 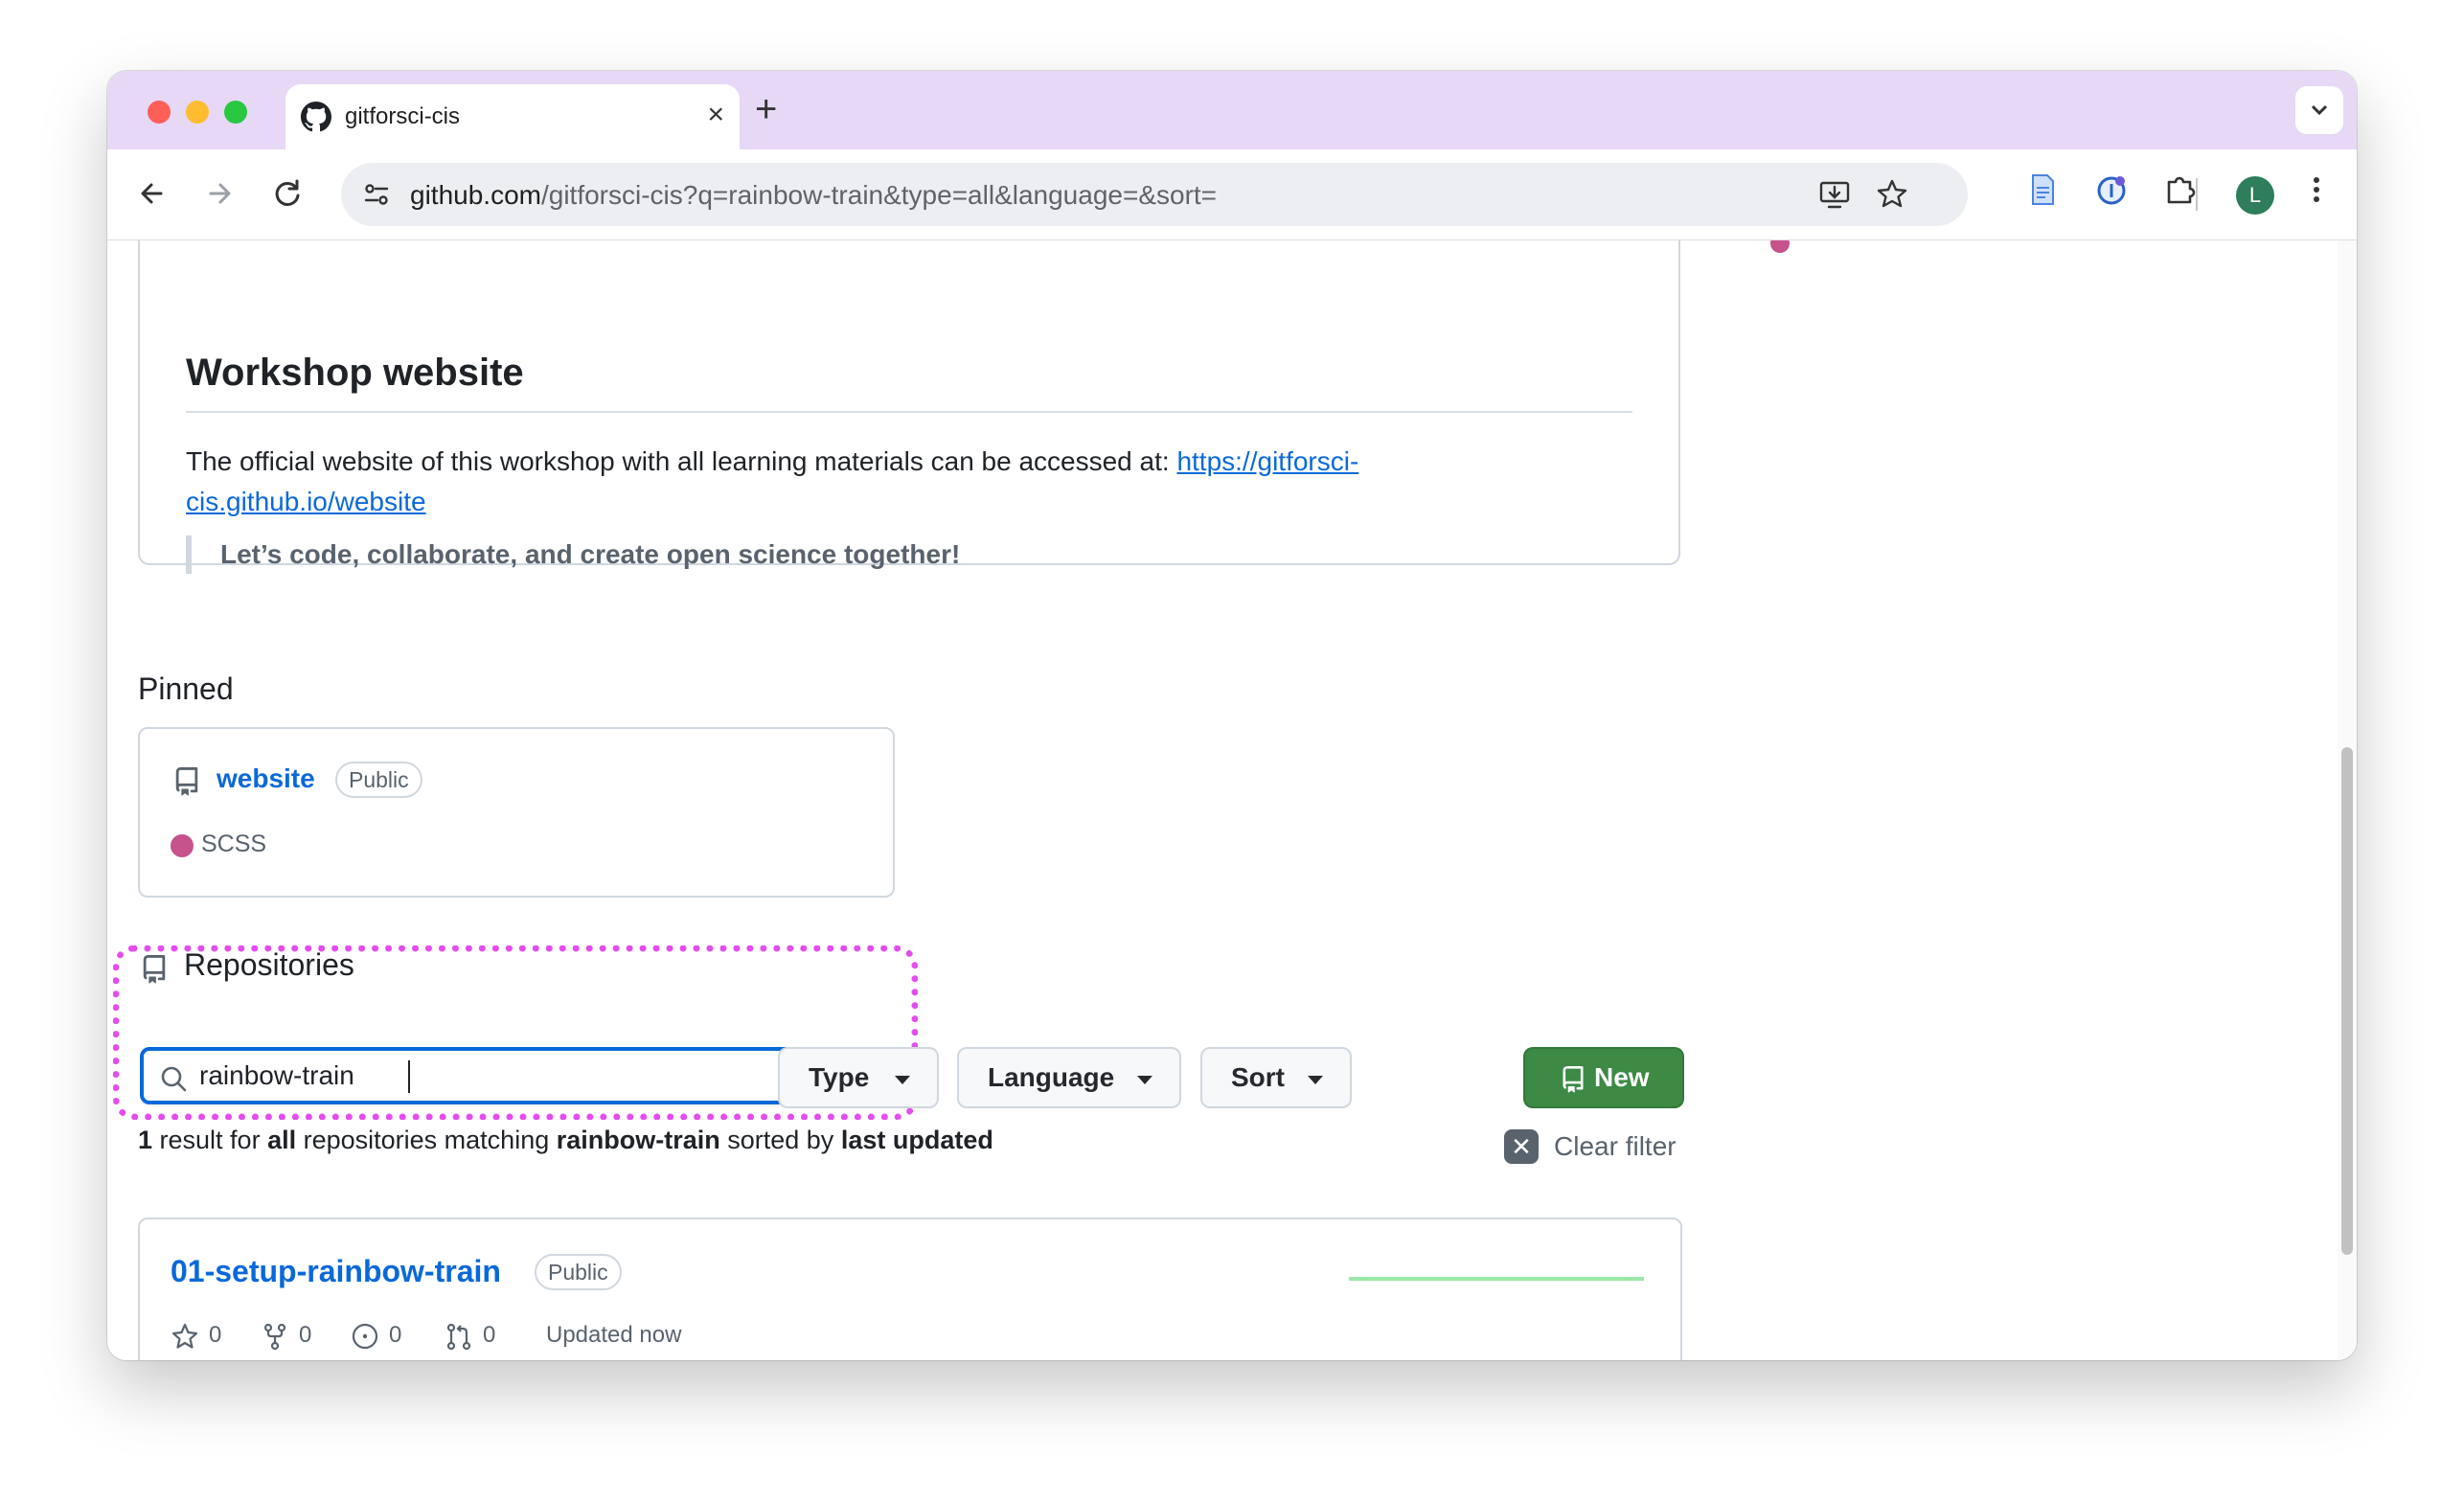 I want to click on pinned-repo-link: website, so click(x=266, y=778).